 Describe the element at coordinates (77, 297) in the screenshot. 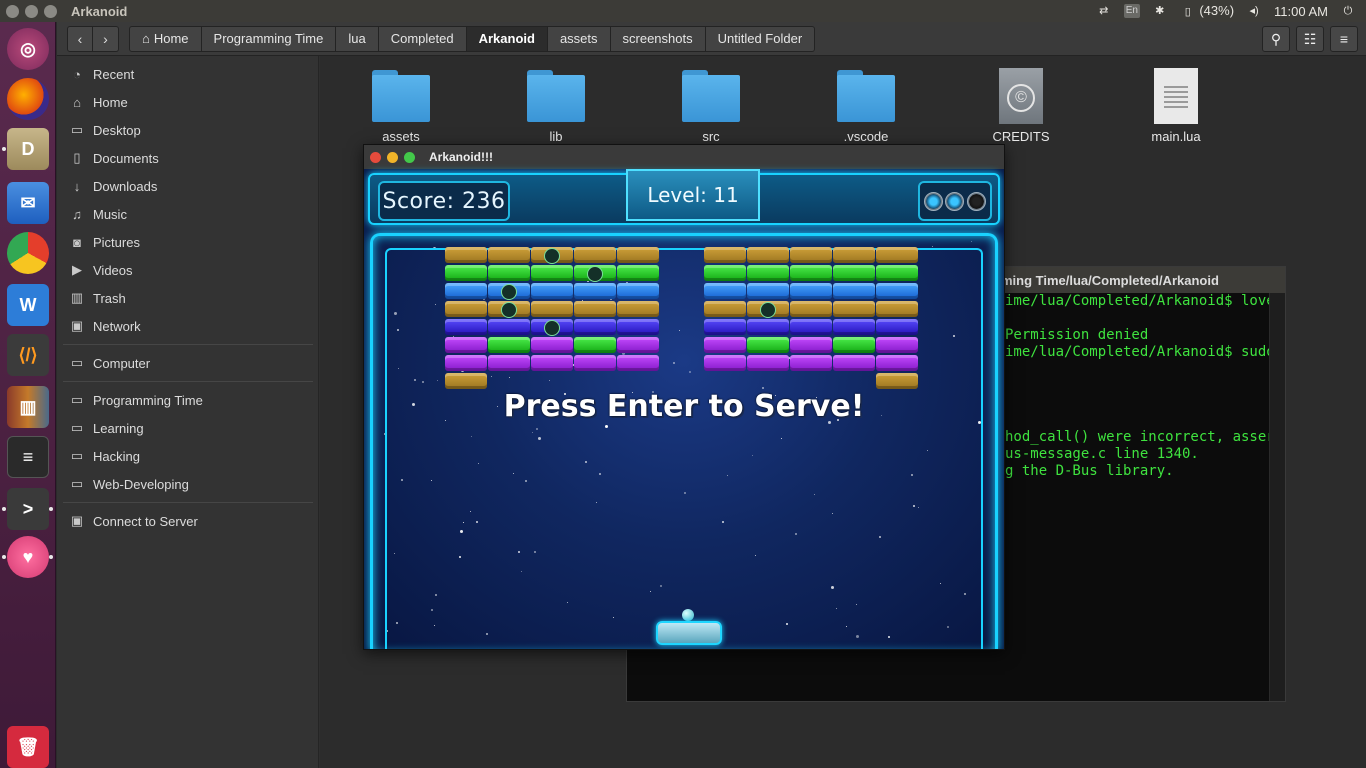

I see `trash-icon: ▥` at that location.